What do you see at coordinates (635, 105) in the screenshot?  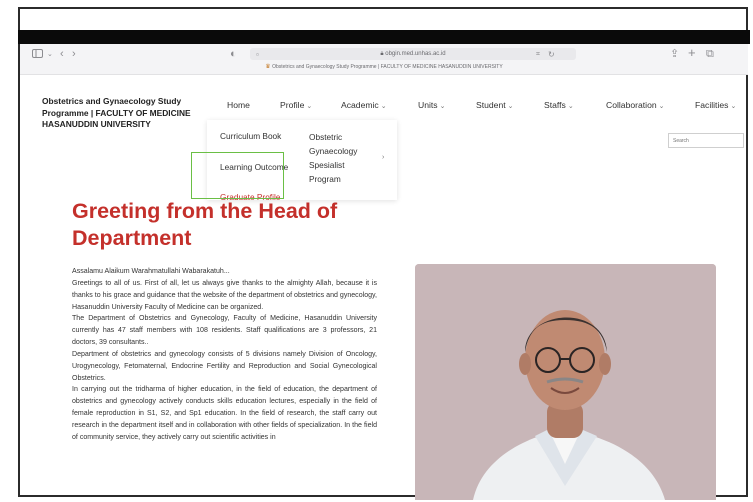 I see `nav-collaboration: Collaboration ⌄` at bounding box center [635, 105].